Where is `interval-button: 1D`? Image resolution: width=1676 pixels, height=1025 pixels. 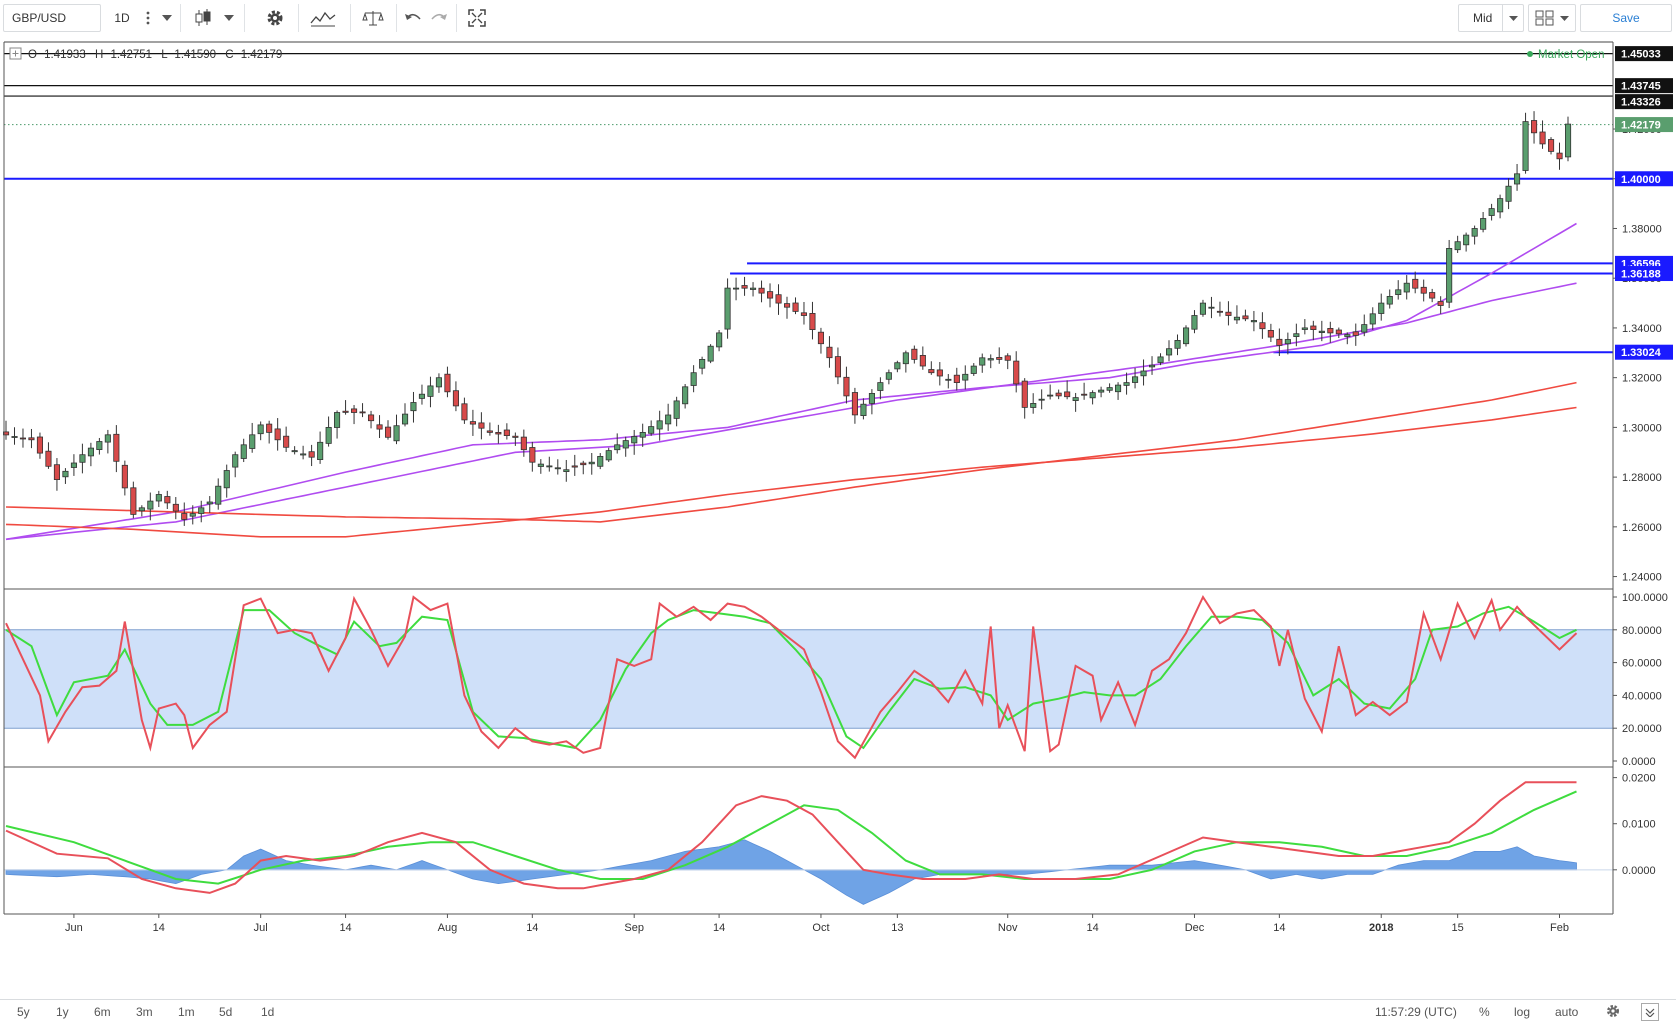 interval-button: 1D is located at coordinates (122, 18).